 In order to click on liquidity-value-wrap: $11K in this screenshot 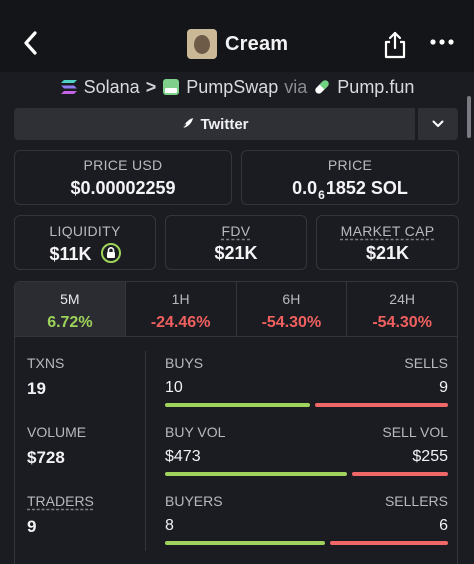, I will do `click(85, 254)`.